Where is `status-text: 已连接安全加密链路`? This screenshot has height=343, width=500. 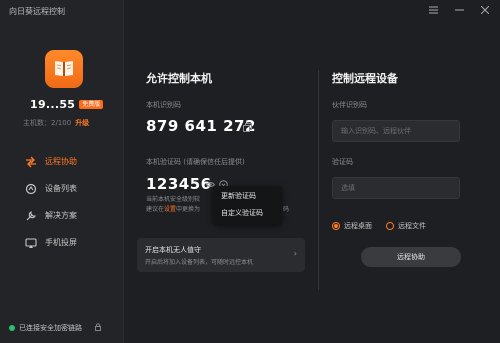
status-text: 已连接安全加密链路 is located at coordinates (50, 328).